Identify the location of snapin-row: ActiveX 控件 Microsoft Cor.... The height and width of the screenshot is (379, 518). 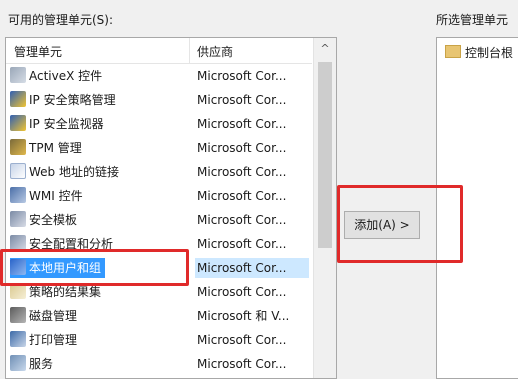
(159, 76).